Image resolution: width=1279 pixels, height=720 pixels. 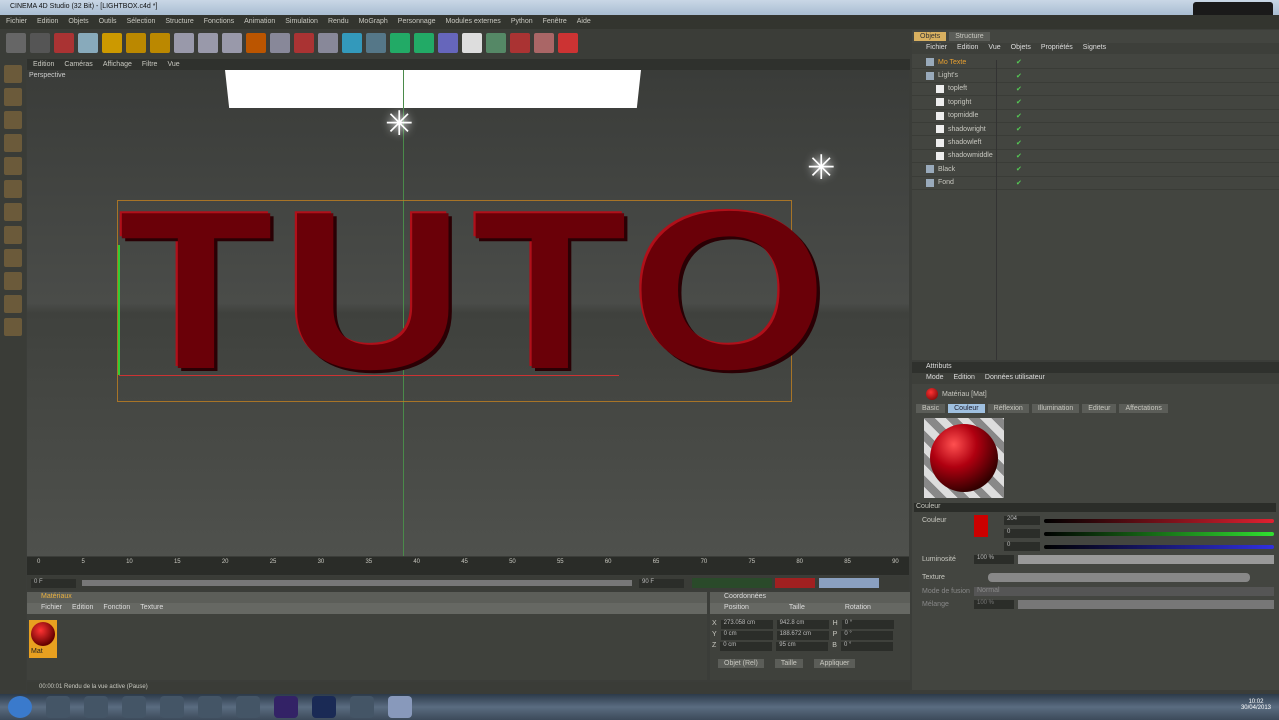 I want to click on ie-icon, so click(x=58, y=707).